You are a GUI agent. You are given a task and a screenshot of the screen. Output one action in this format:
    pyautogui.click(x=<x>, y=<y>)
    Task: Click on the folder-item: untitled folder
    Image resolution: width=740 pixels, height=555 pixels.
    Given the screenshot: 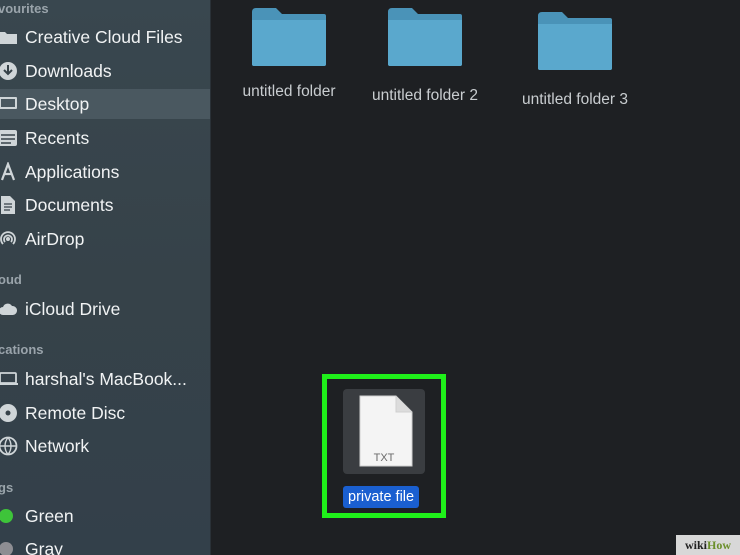 What is the action you would take?
    pyautogui.click(x=289, y=53)
    